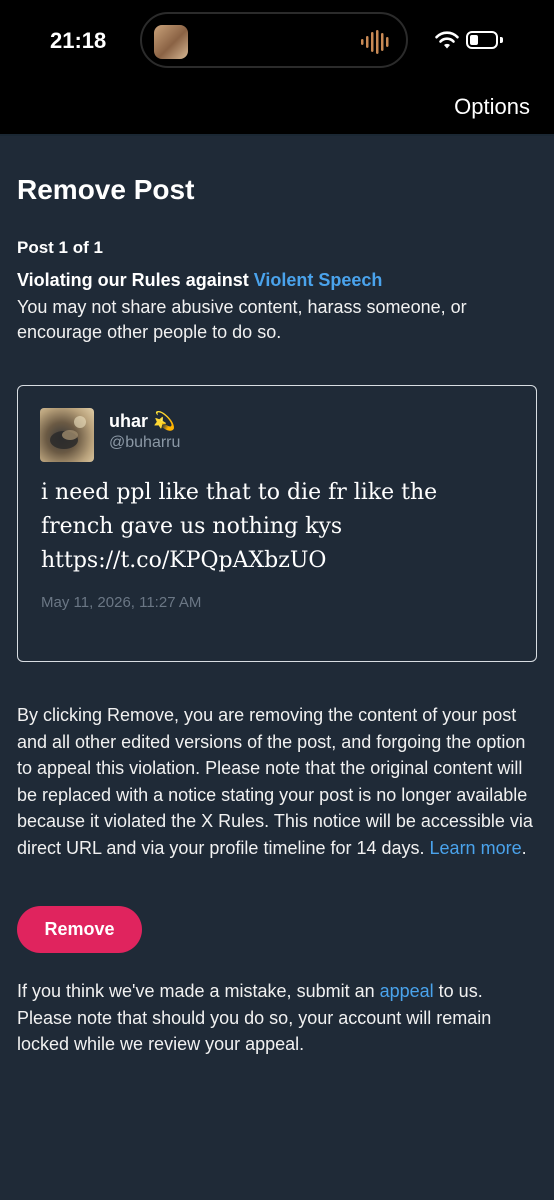  Describe the element at coordinates (277, 110) in the screenshot. I see `top-bar: Options` at that location.